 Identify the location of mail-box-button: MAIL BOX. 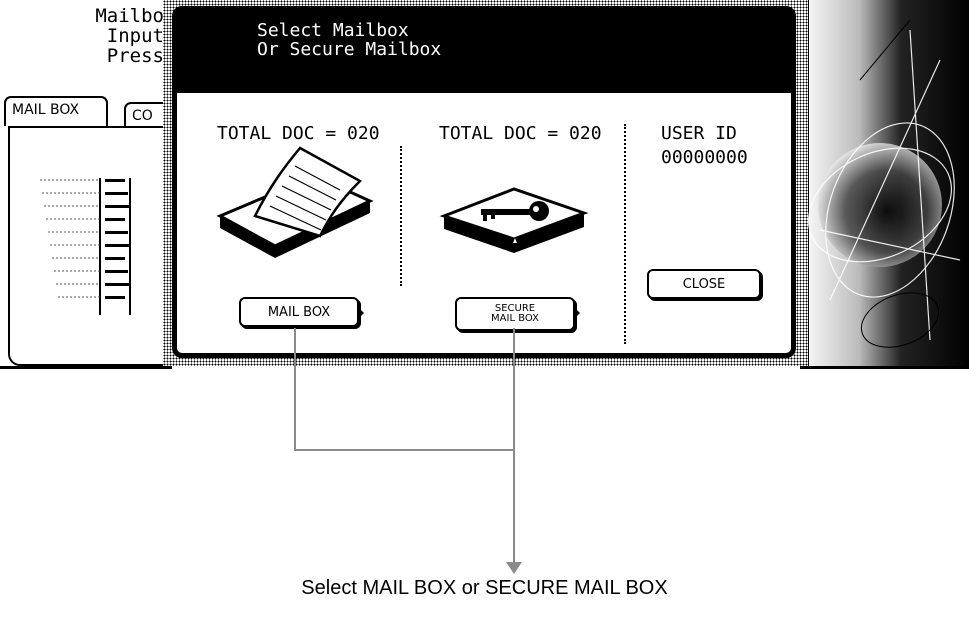
(301, 312).